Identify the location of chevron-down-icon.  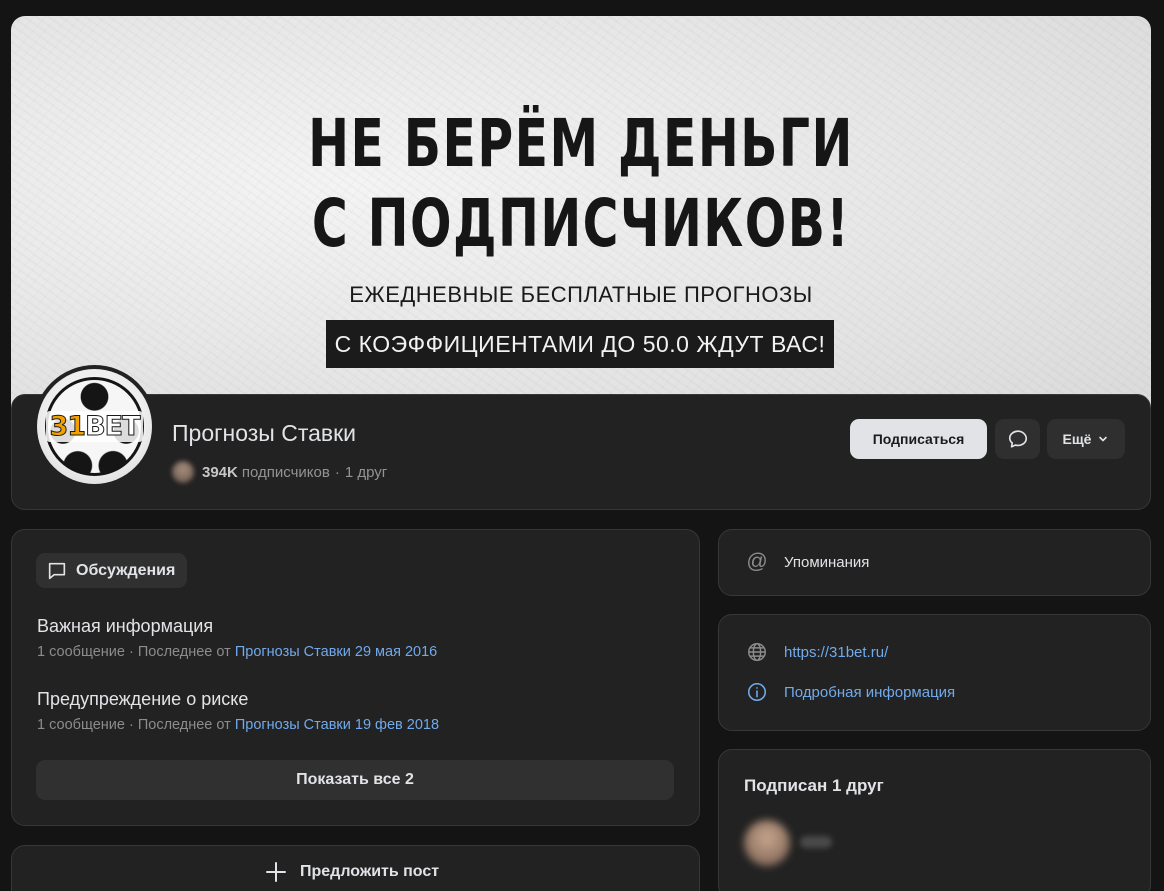
(1103, 439).